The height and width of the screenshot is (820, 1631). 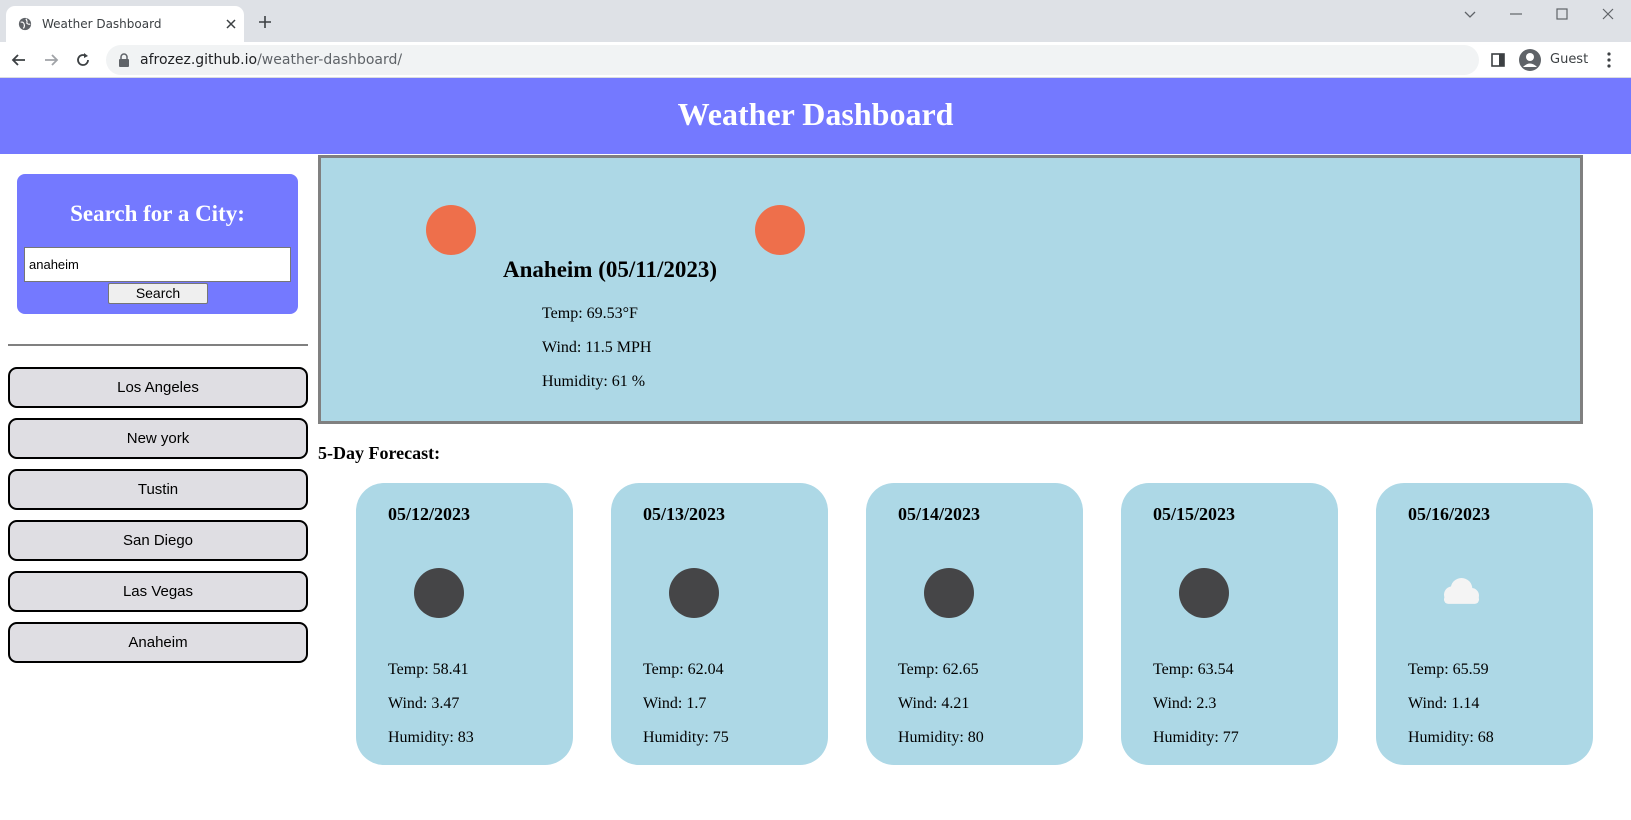 What do you see at coordinates (1185, 703) in the screenshot?
I see `forecast-wind: Wind: 2.3` at bounding box center [1185, 703].